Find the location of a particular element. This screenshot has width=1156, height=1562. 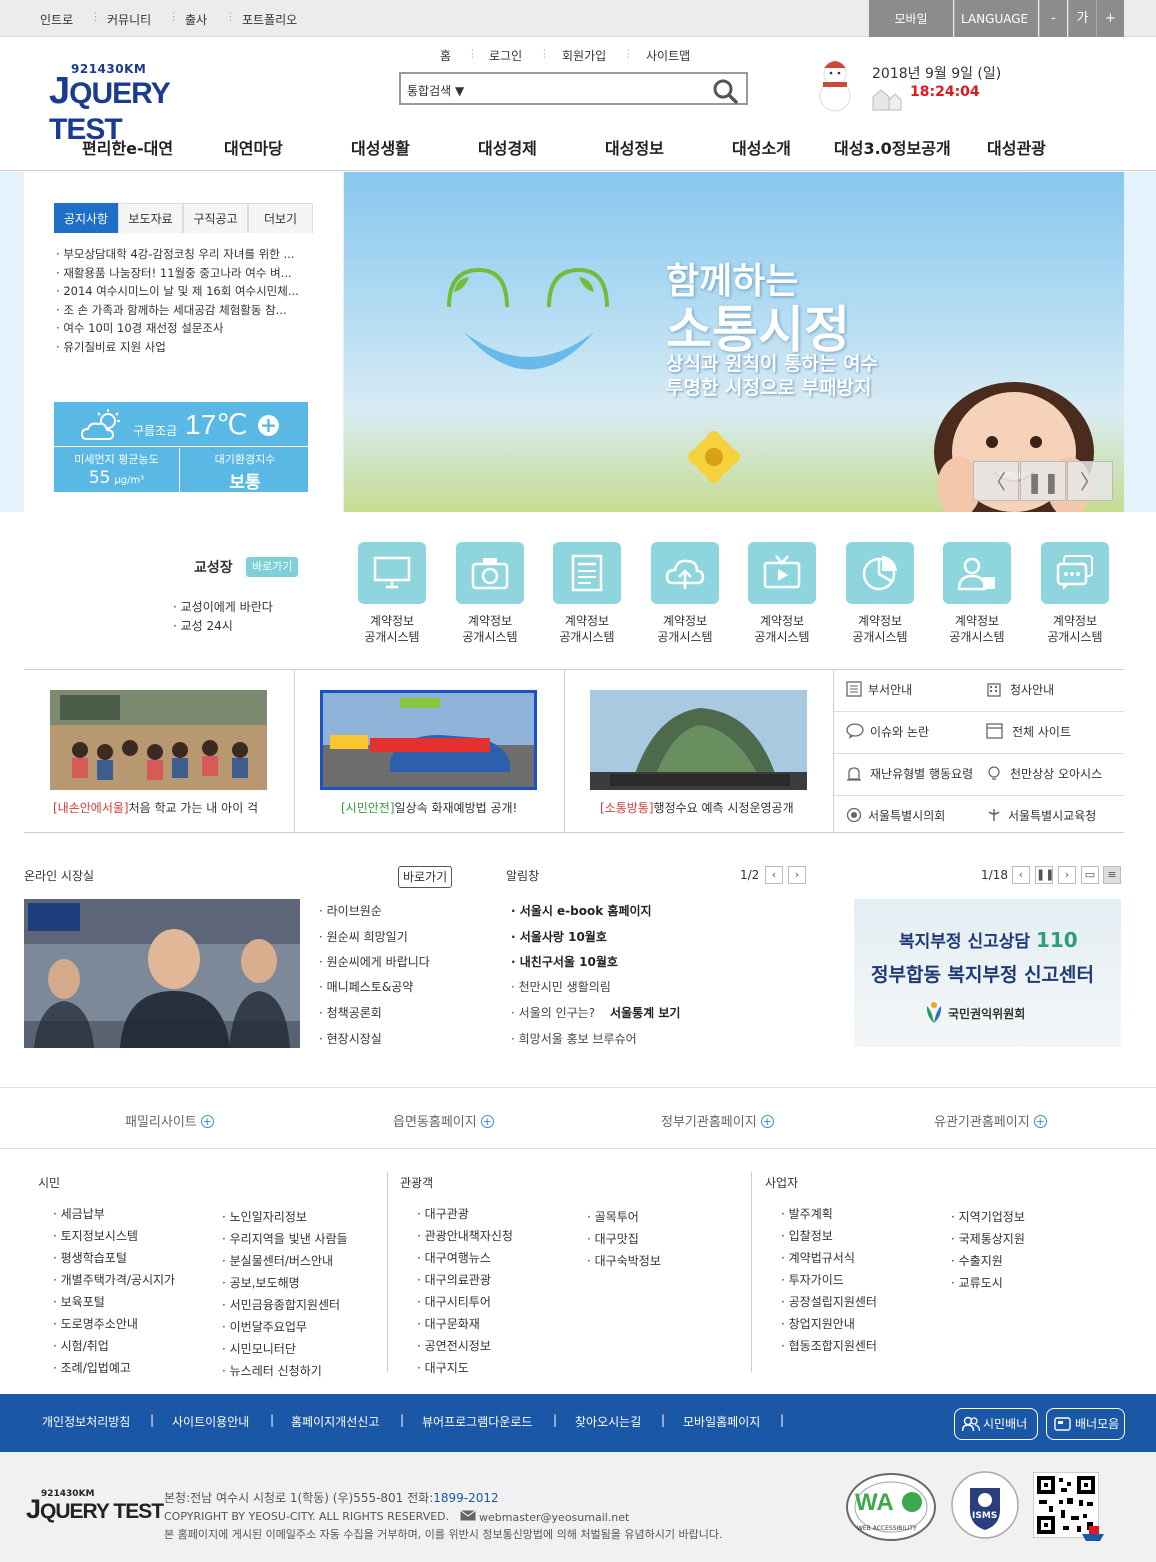

sitemap-link: · 관광안내책자신청 is located at coordinates (465, 1235).